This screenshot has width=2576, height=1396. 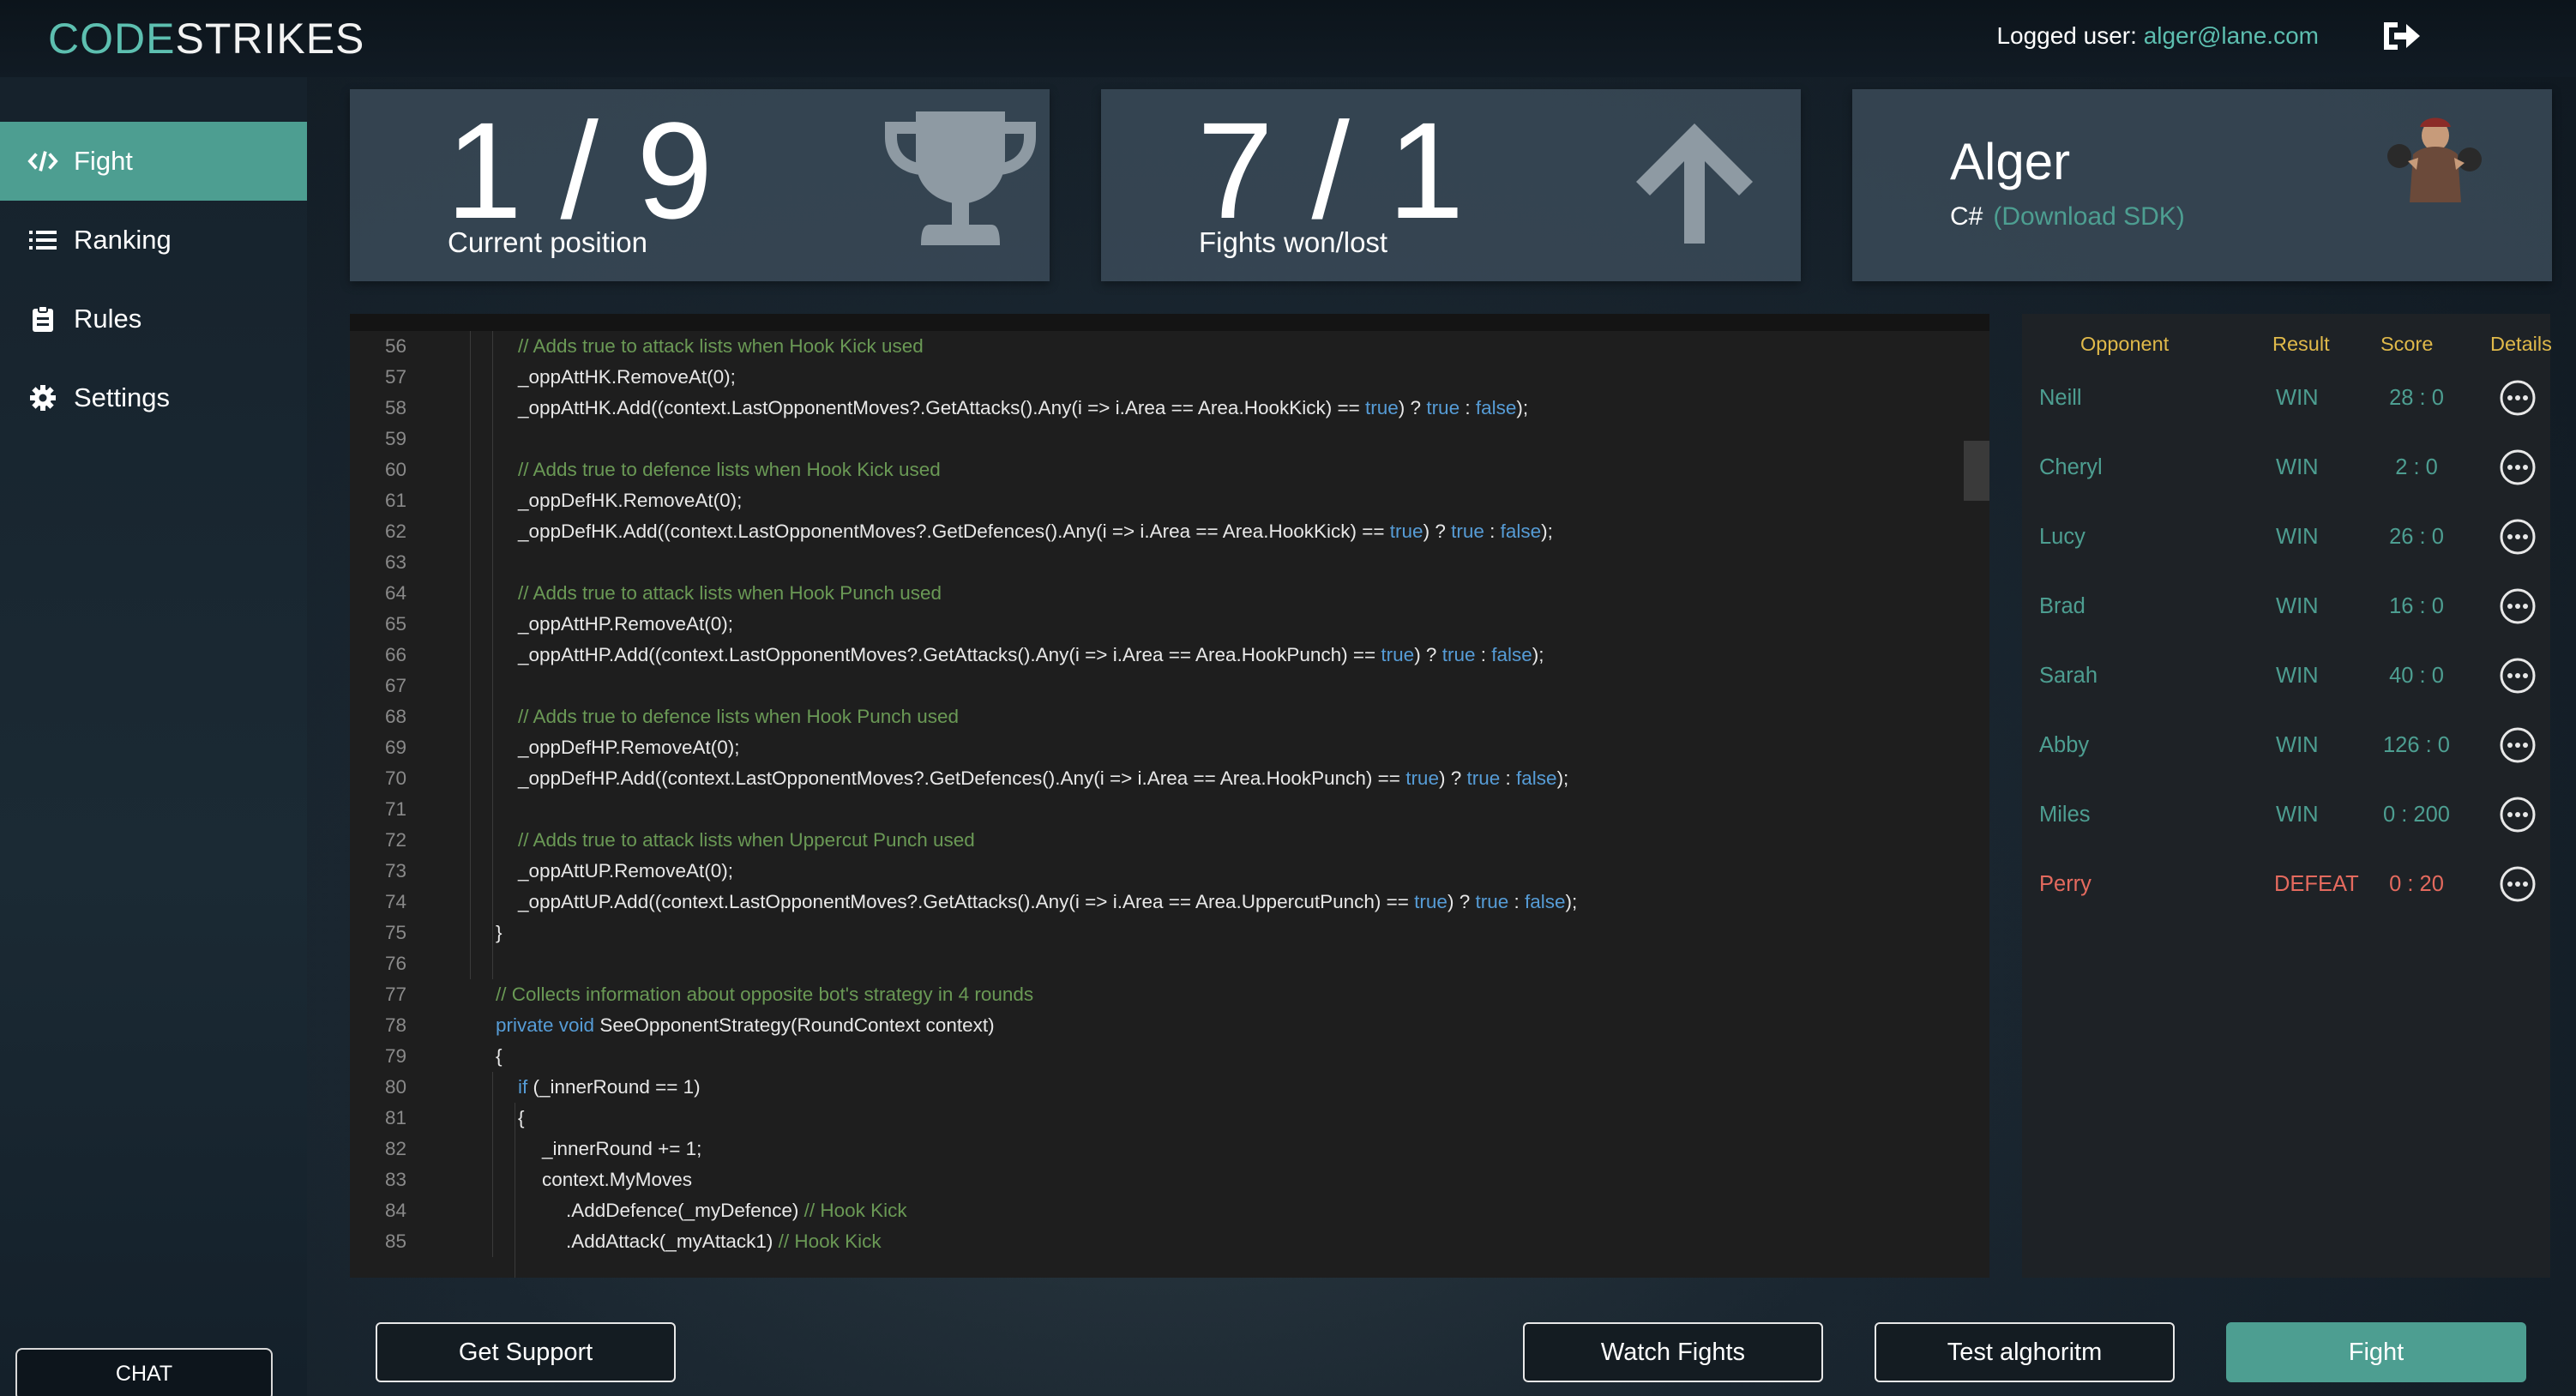 I want to click on code-token: context.MyMoves, so click(x=617, y=1179).